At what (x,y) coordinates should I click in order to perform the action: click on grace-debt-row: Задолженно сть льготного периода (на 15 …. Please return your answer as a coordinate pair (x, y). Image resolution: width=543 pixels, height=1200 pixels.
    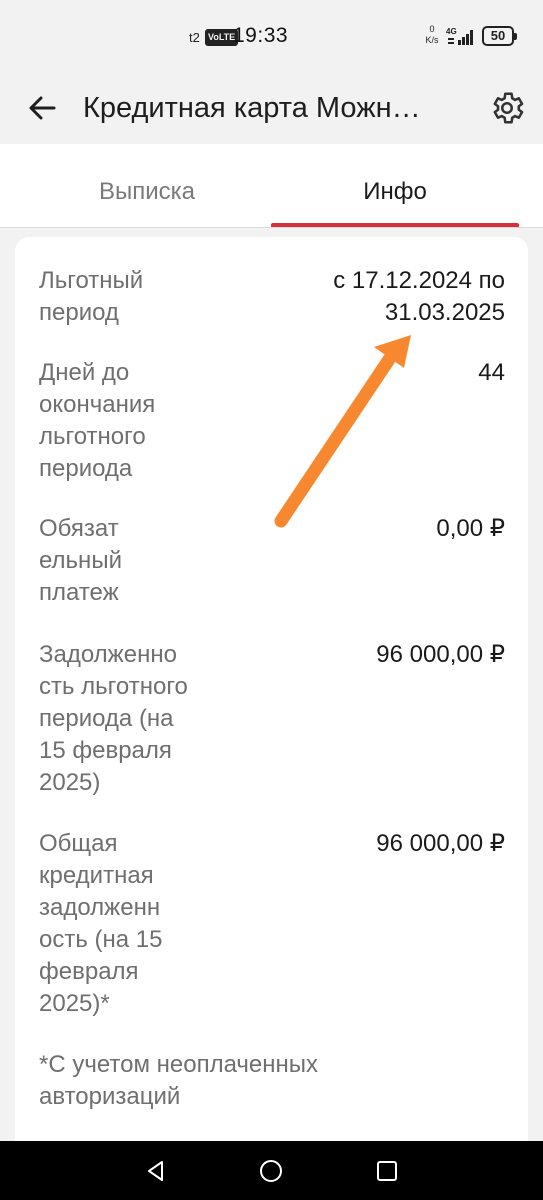
    Looking at the image, I should click on (272, 719).